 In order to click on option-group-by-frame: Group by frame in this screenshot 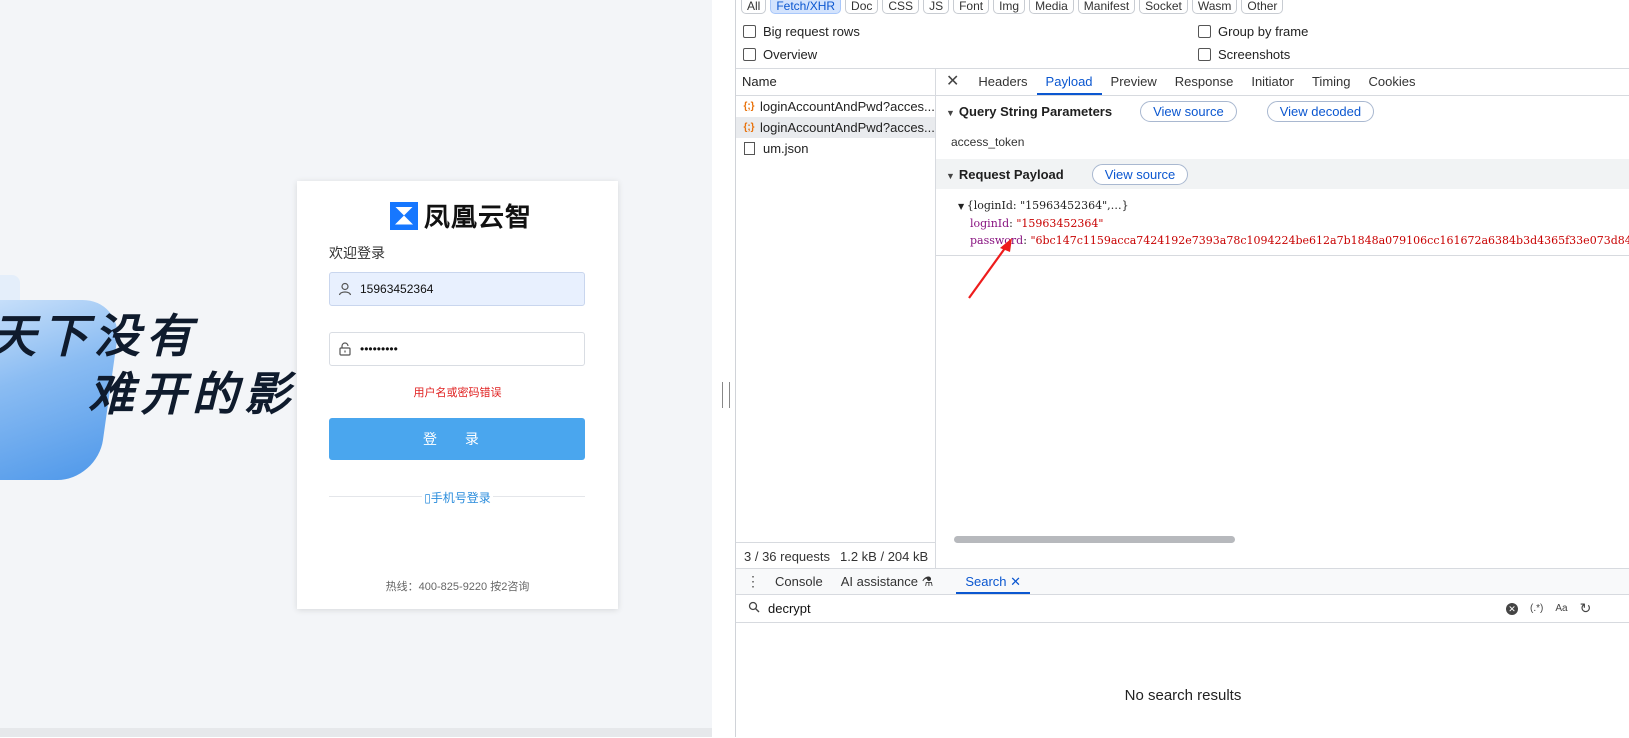, I will do `click(1253, 31)`.